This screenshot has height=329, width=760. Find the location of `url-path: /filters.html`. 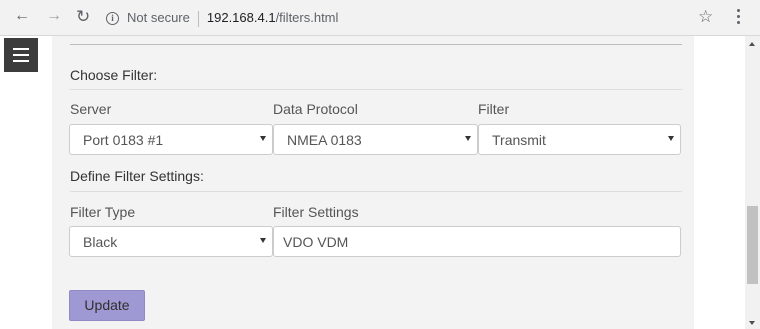

url-path: /filters.html is located at coordinates (307, 17).